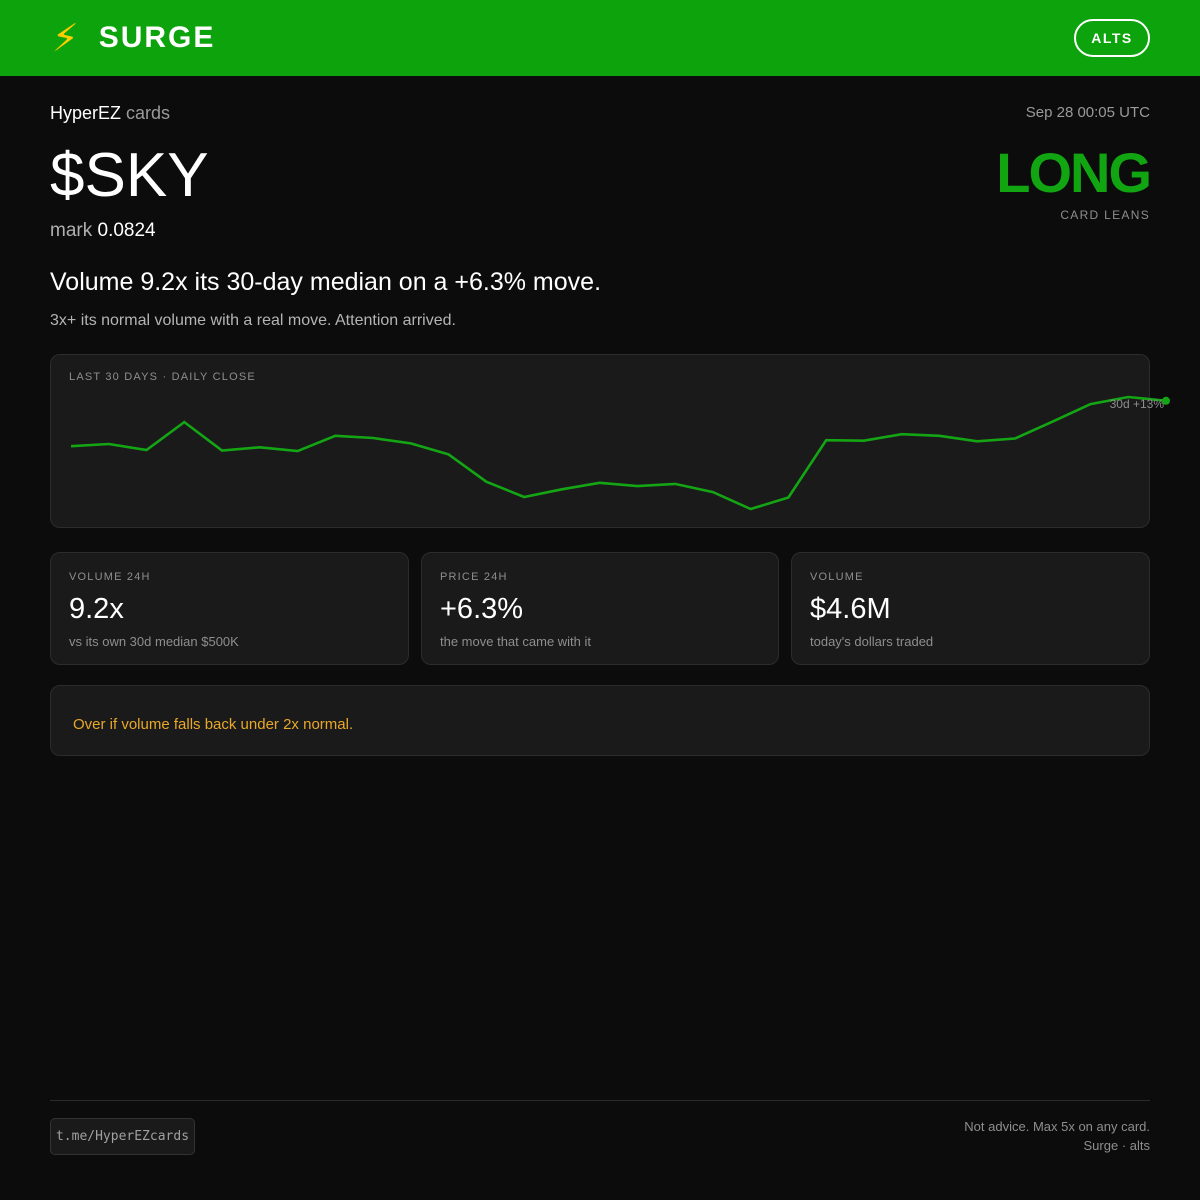  Describe the element at coordinates (96, 609) in the screenshot. I see `stat-value: 9.2x` at that location.